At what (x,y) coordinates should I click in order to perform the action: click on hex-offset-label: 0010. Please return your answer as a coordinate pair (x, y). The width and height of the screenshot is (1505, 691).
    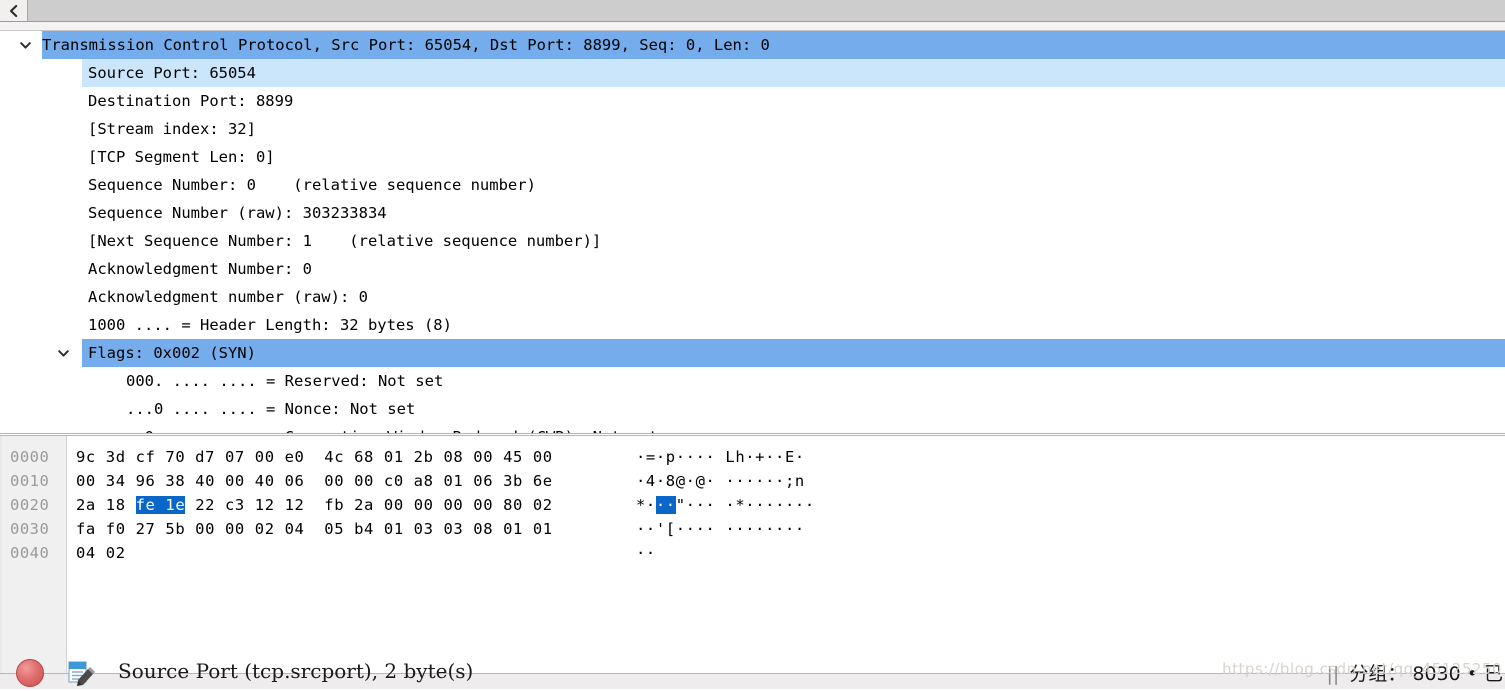
    Looking at the image, I should click on (30, 481).